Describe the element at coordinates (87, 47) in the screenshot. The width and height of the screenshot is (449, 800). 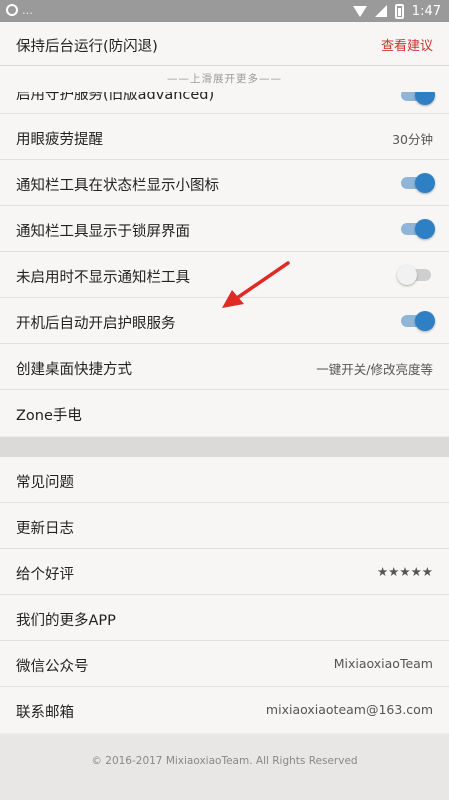
I see `keep-background-label: 保持后台运行(防闪退)` at that location.